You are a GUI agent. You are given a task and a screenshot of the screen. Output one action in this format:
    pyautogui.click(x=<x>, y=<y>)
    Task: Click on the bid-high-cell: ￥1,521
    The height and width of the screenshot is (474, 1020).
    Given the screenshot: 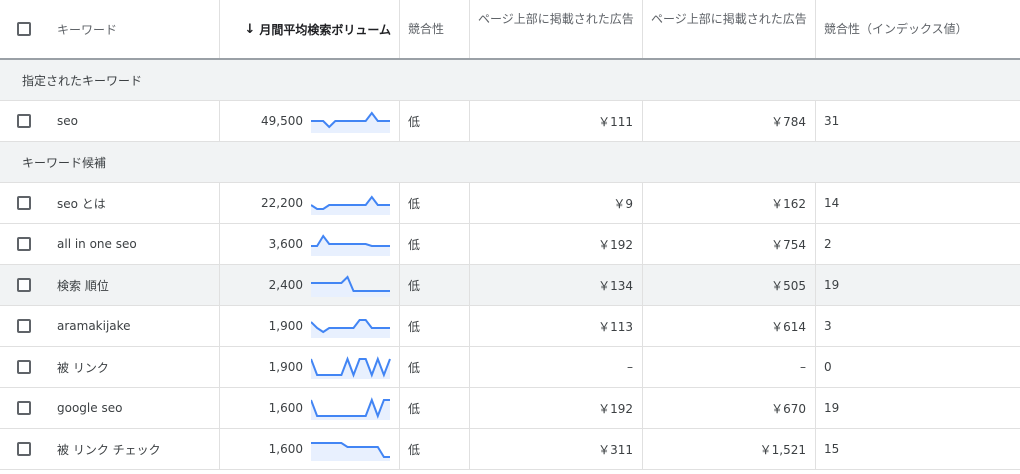 What is the action you would take?
    pyautogui.click(x=729, y=449)
    